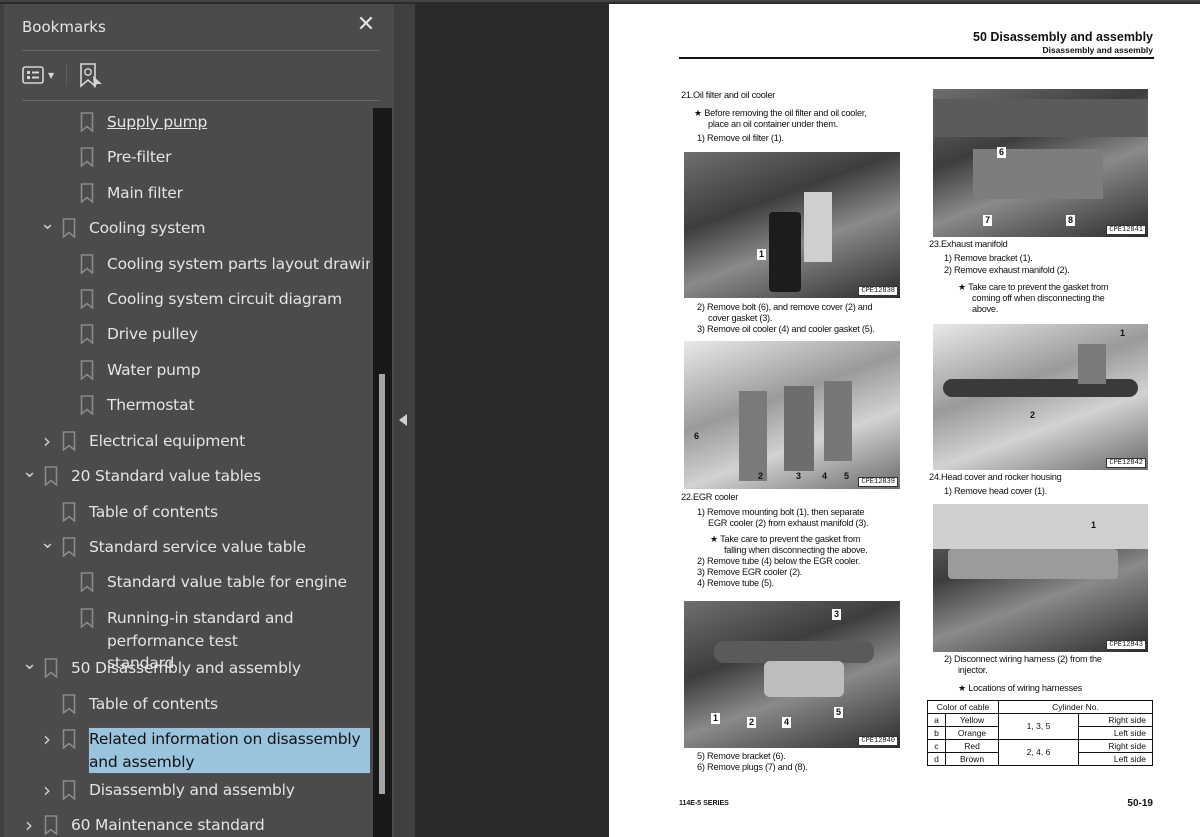 This screenshot has width=1200, height=837. I want to click on table-cell: Right side, so click(1115, 720).